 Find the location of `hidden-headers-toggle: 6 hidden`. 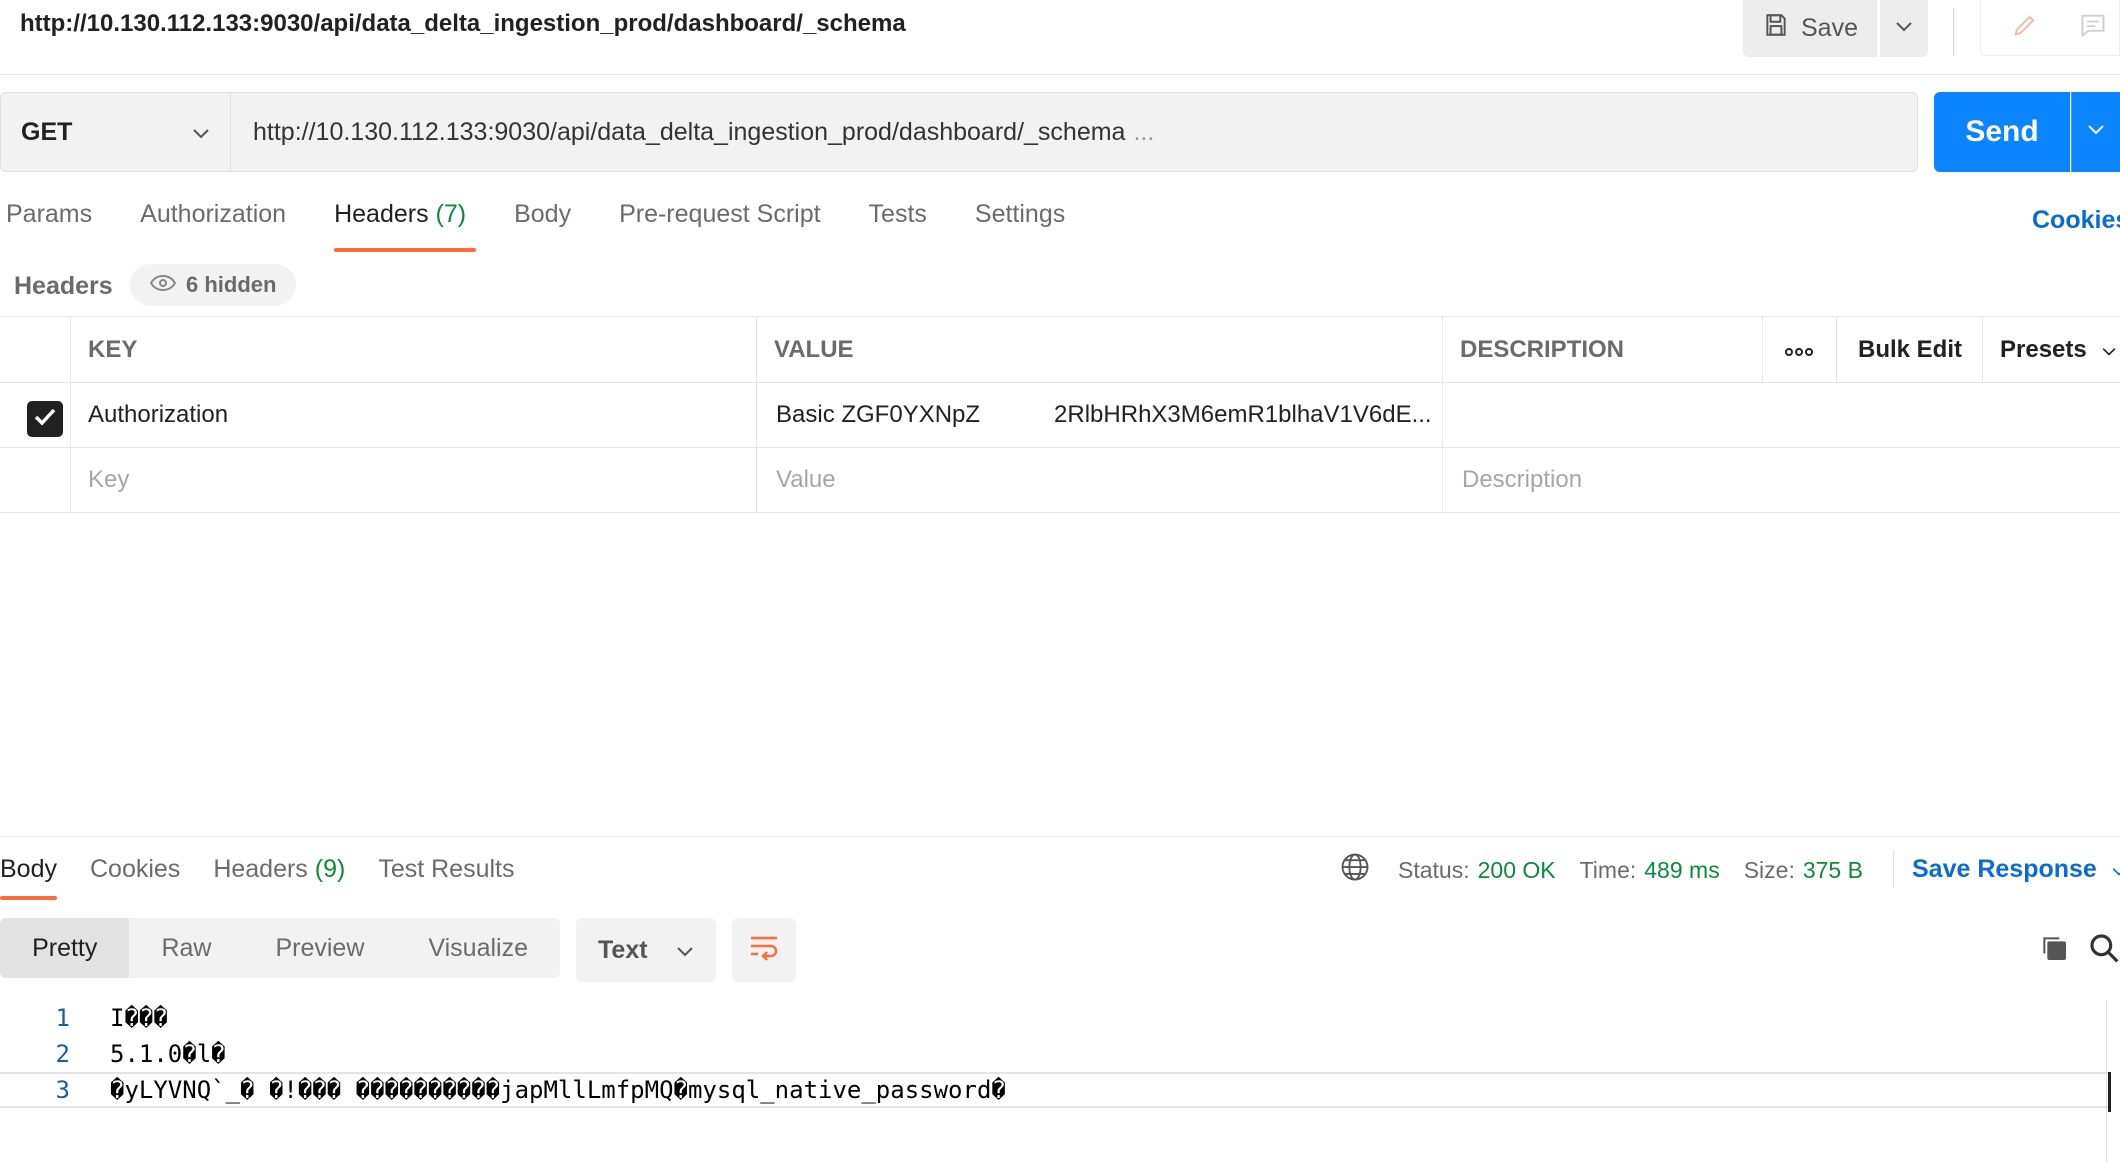

hidden-headers-toggle: 6 hidden is located at coordinates (213, 285).